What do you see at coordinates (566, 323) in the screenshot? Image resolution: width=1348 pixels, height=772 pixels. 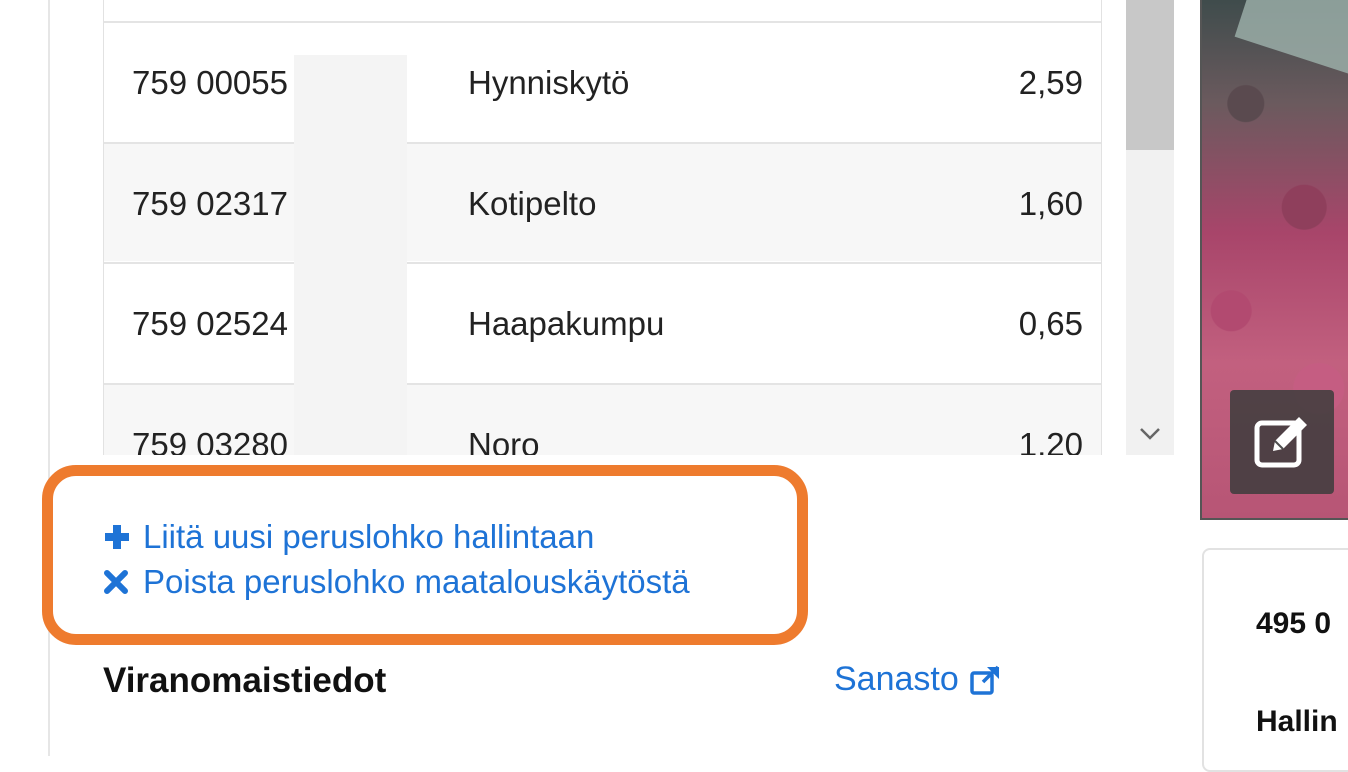 I see `parcel-name: Haapakumpu` at bounding box center [566, 323].